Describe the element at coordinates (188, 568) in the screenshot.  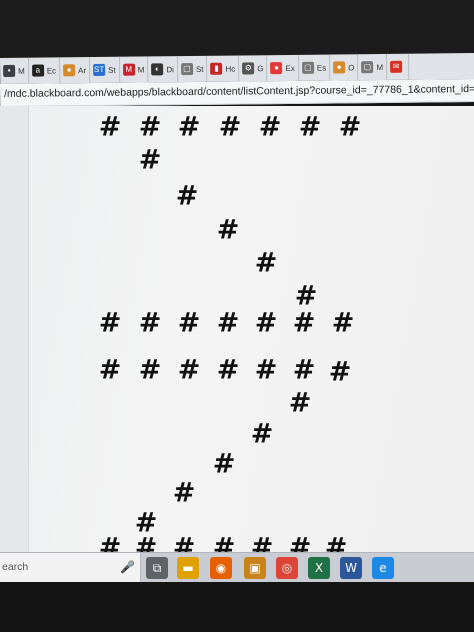
I see `file-explorer-icon: ▬` at that location.